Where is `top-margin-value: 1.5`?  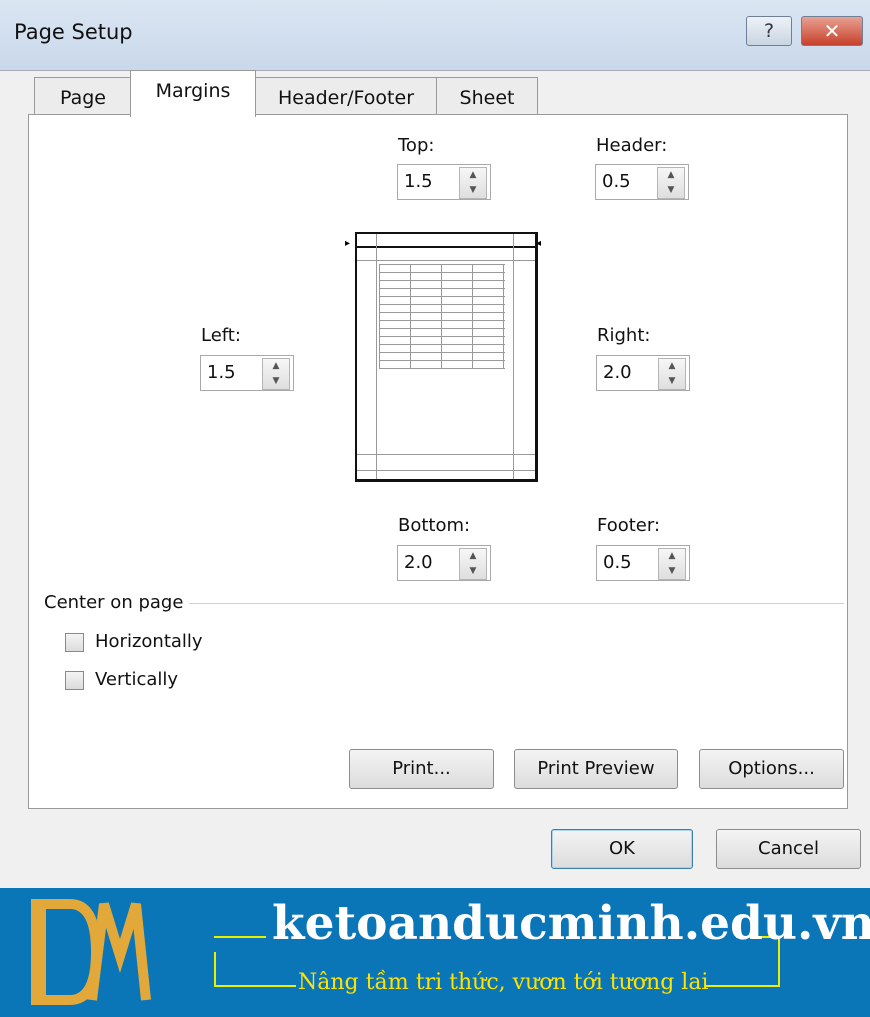
top-margin-value: 1.5 is located at coordinates (418, 181).